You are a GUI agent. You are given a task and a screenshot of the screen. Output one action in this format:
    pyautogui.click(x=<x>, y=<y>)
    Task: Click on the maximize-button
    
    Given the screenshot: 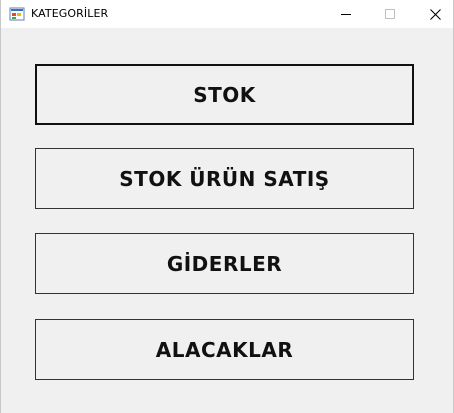 What is the action you would take?
    pyautogui.click(x=390, y=14)
    